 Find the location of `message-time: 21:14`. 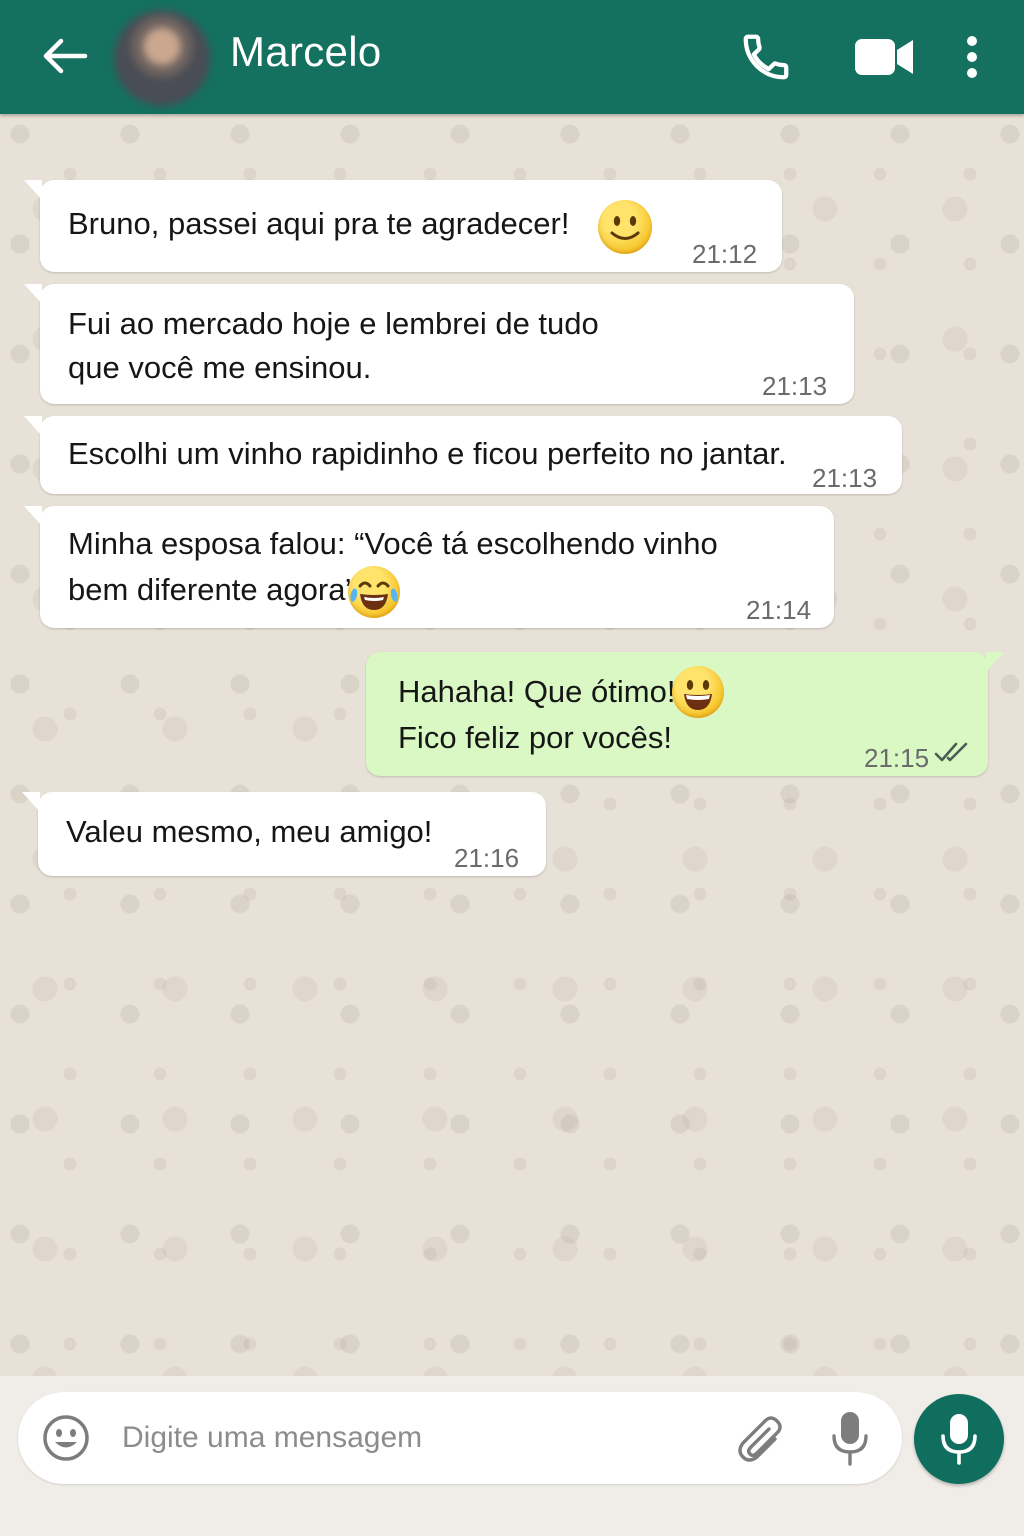

message-time: 21:14 is located at coordinates (779, 610).